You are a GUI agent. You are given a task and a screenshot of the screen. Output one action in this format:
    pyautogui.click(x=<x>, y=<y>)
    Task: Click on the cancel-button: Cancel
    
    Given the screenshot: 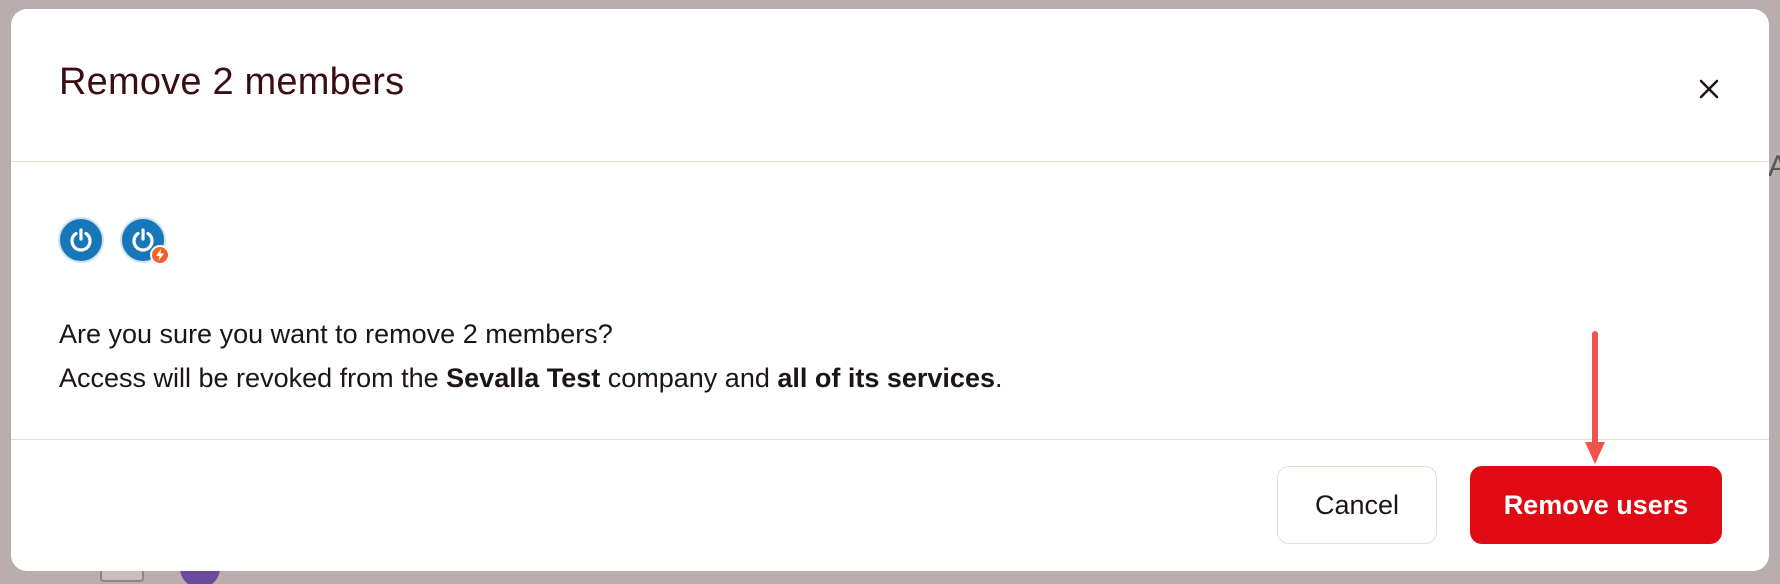 What is the action you would take?
    pyautogui.click(x=1357, y=505)
    